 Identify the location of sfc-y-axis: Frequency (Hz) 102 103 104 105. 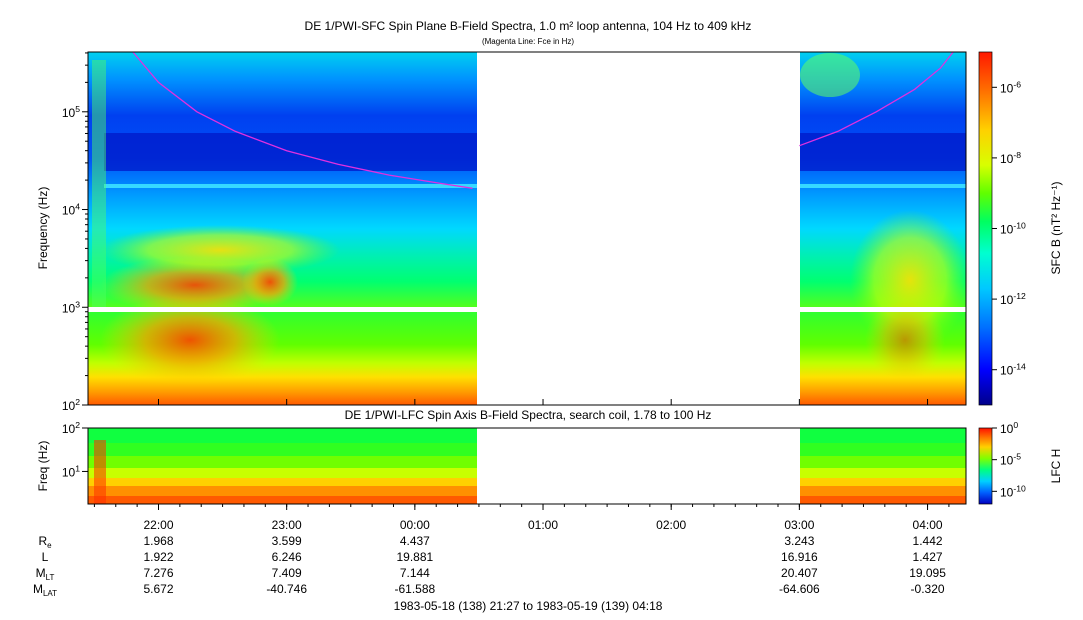
(62, 232).